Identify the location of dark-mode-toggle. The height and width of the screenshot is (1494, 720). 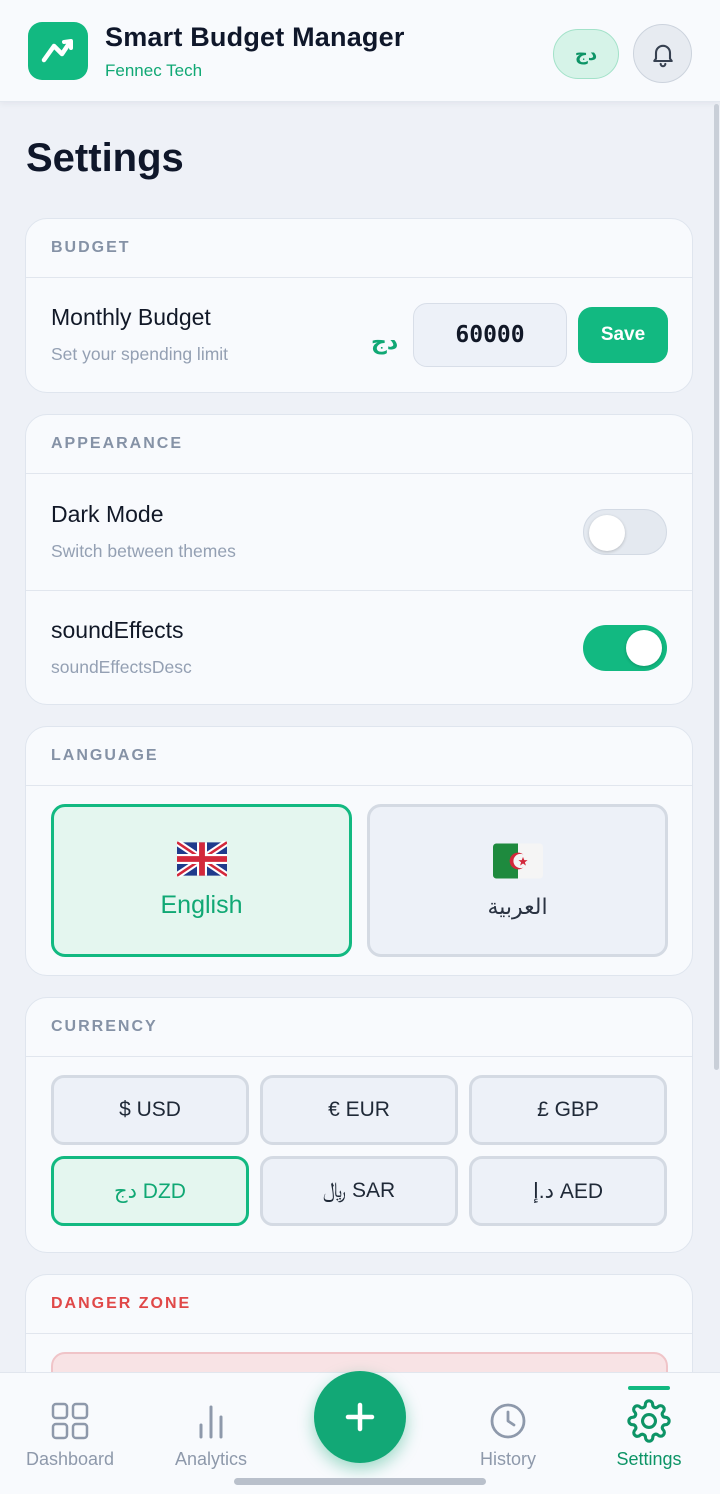
(625, 532).